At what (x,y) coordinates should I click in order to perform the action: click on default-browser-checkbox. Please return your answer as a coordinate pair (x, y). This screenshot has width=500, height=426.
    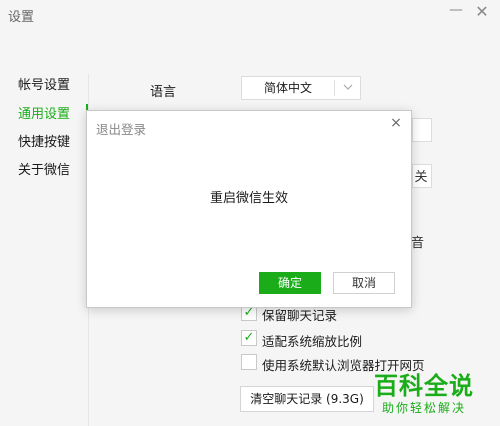
    Looking at the image, I should click on (249, 362).